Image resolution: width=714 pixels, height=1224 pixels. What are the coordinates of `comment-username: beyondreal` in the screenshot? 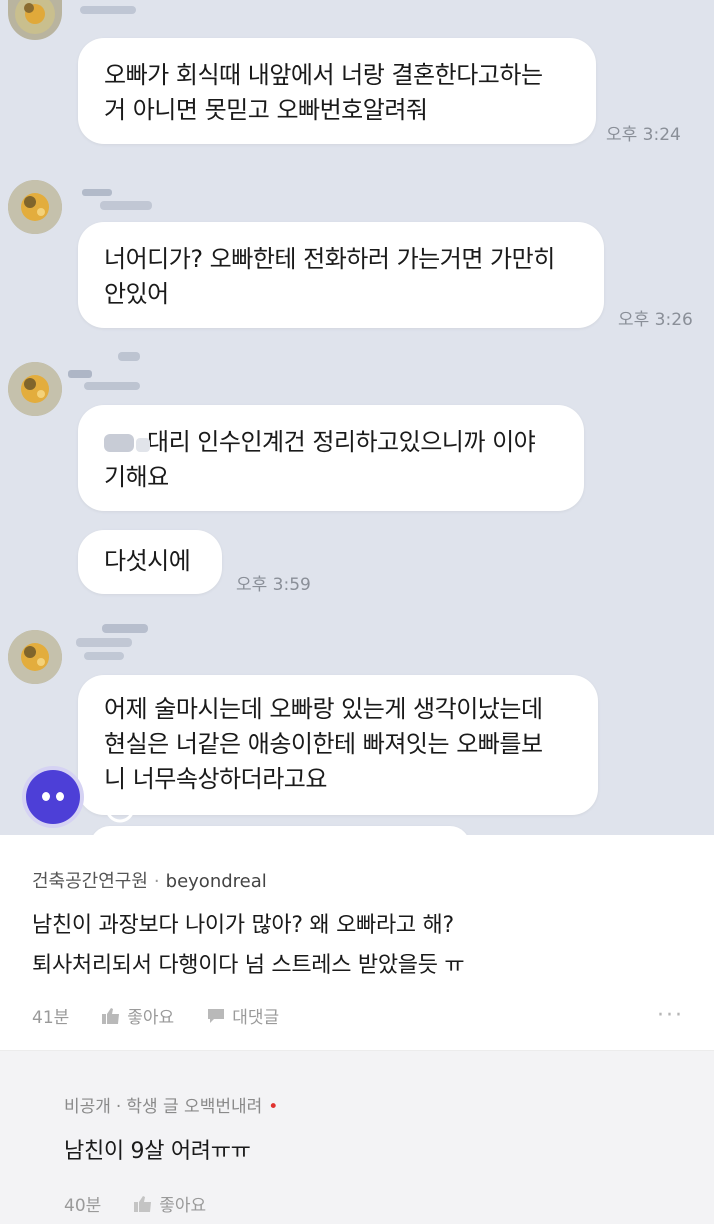 It's located at (216, 881).